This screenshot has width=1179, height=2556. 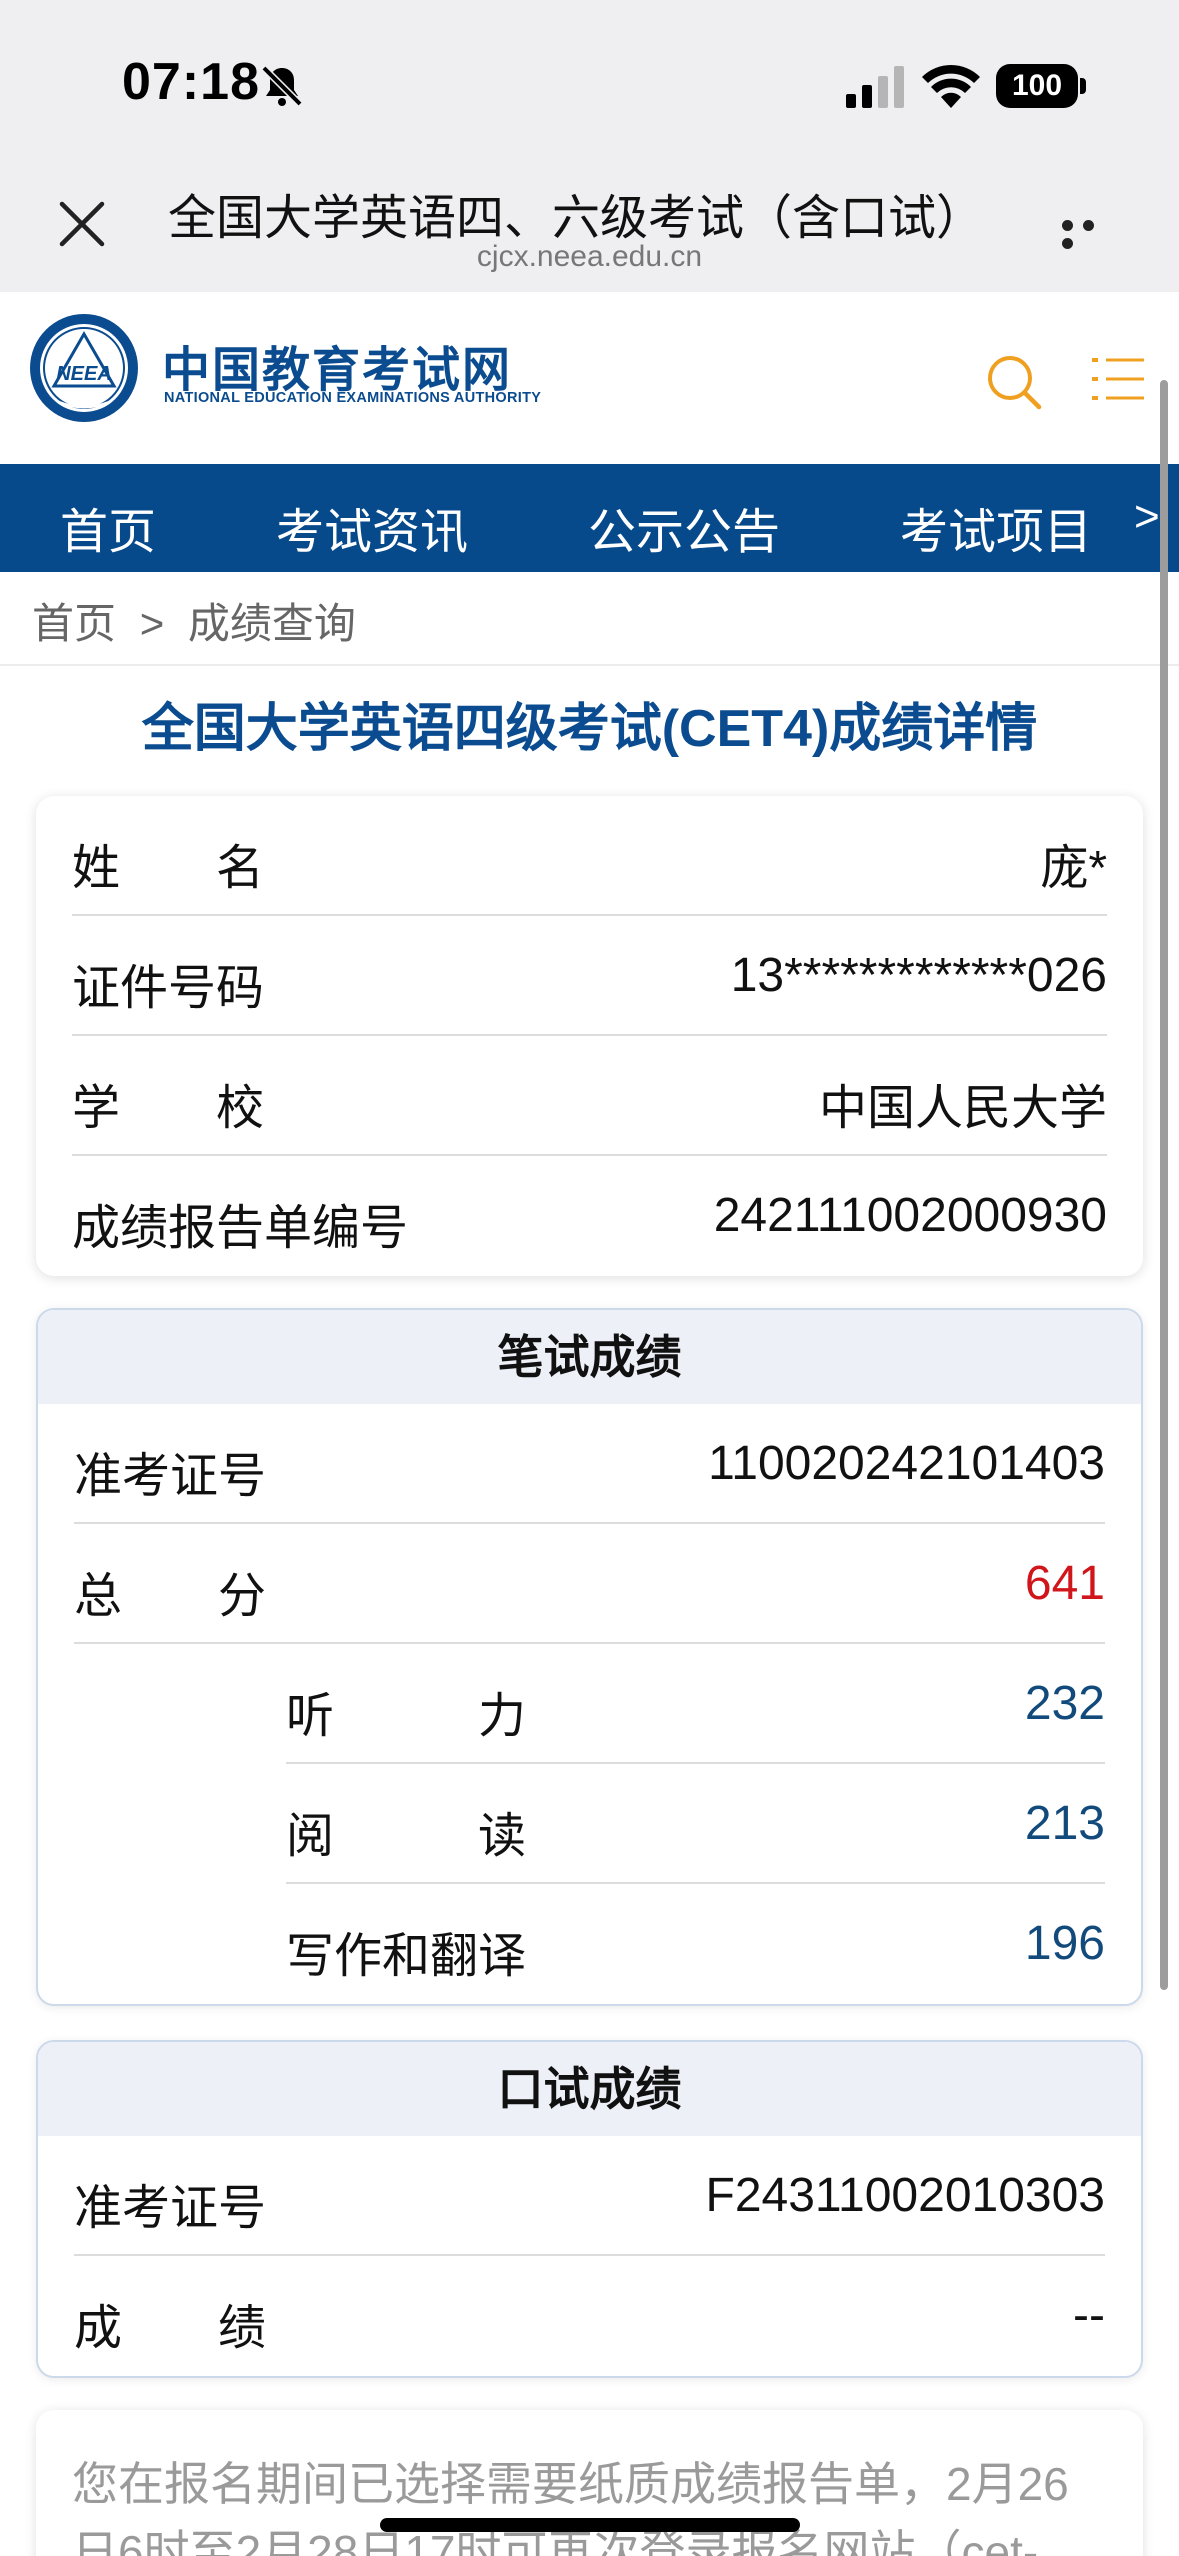 What do you see at coordinates (695, 1944) in the screenshot?
I see `written-row-writing: 写作和翻译 196` at bounding box center [695, 1944].